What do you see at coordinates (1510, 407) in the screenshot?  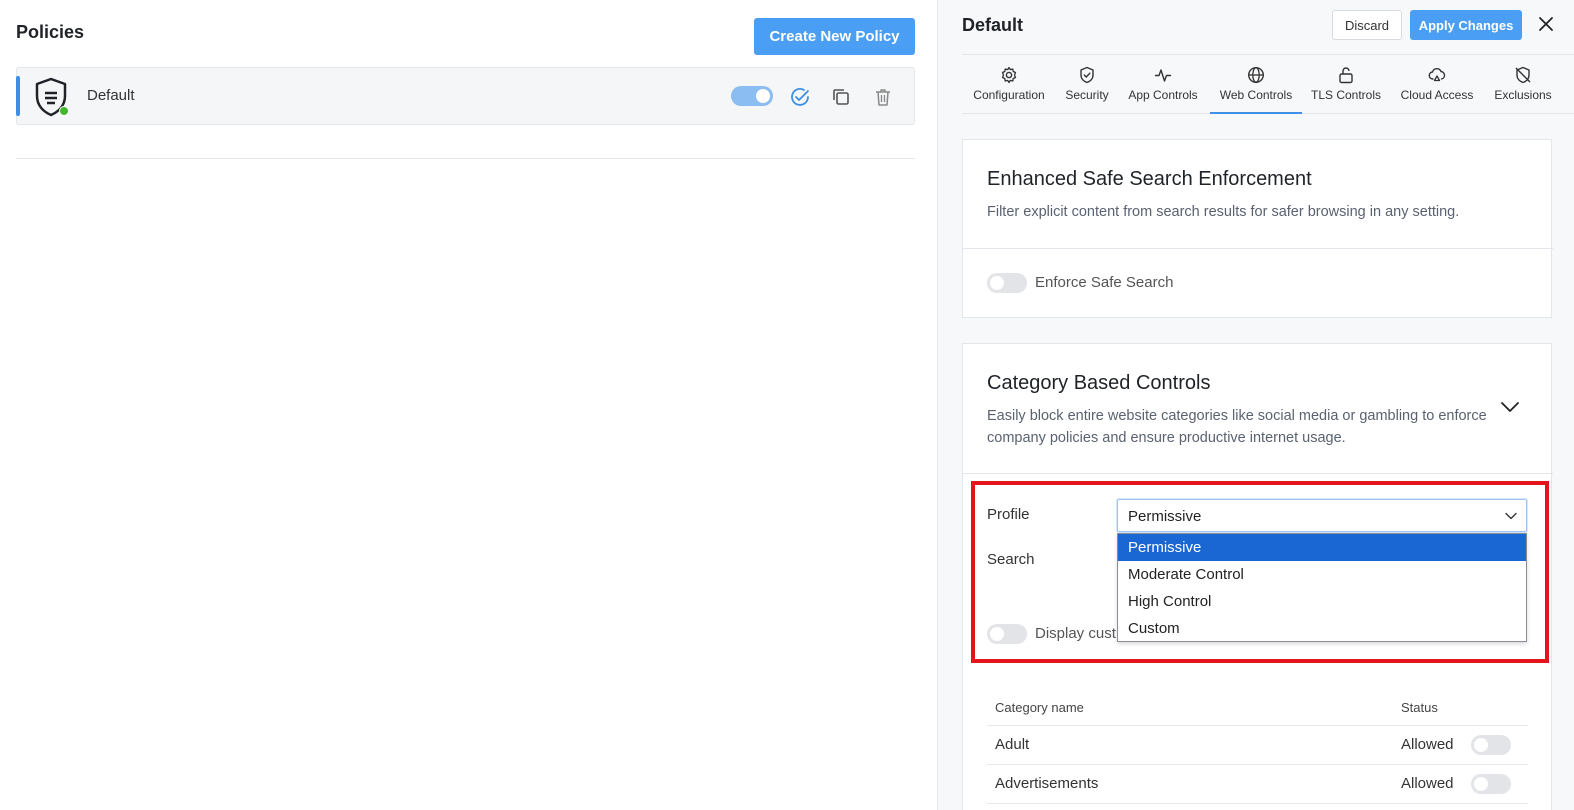 I see `chevron-down-icon` at bounding box center [1510, 407].